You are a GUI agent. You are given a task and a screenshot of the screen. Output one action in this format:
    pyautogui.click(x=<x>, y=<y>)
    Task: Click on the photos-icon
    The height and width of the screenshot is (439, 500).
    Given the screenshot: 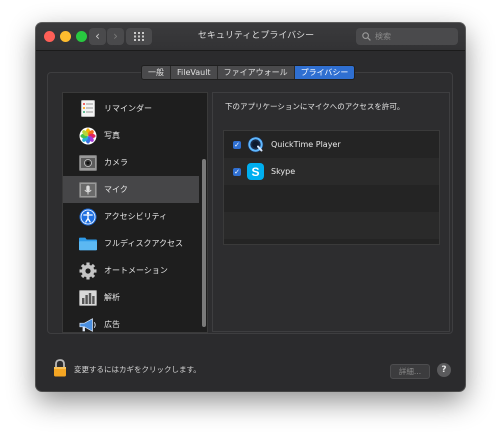 What is the action you would take?
    pyautogui.click(x=88, y=136)
    